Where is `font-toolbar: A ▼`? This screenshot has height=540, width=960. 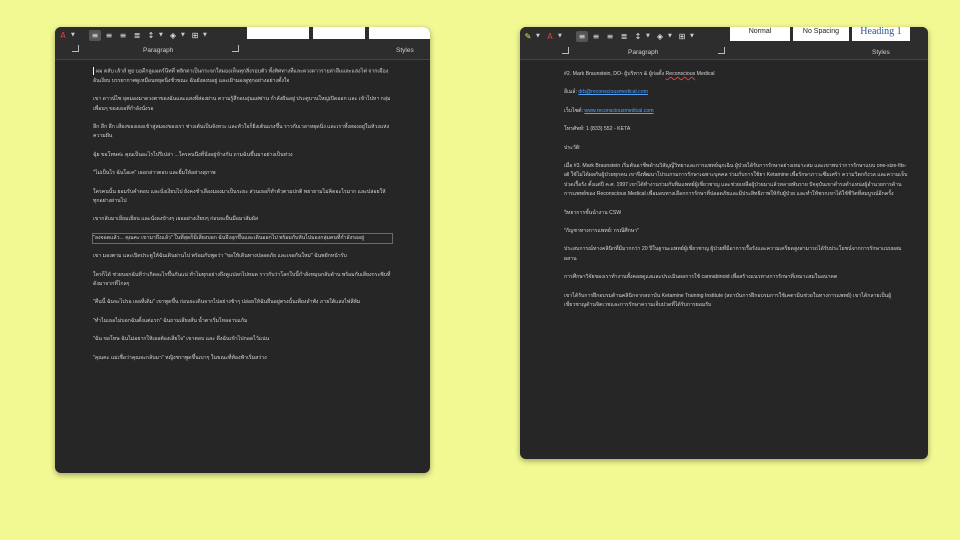
font-toolbar: A ▼ is located at coordinates (67, 35).